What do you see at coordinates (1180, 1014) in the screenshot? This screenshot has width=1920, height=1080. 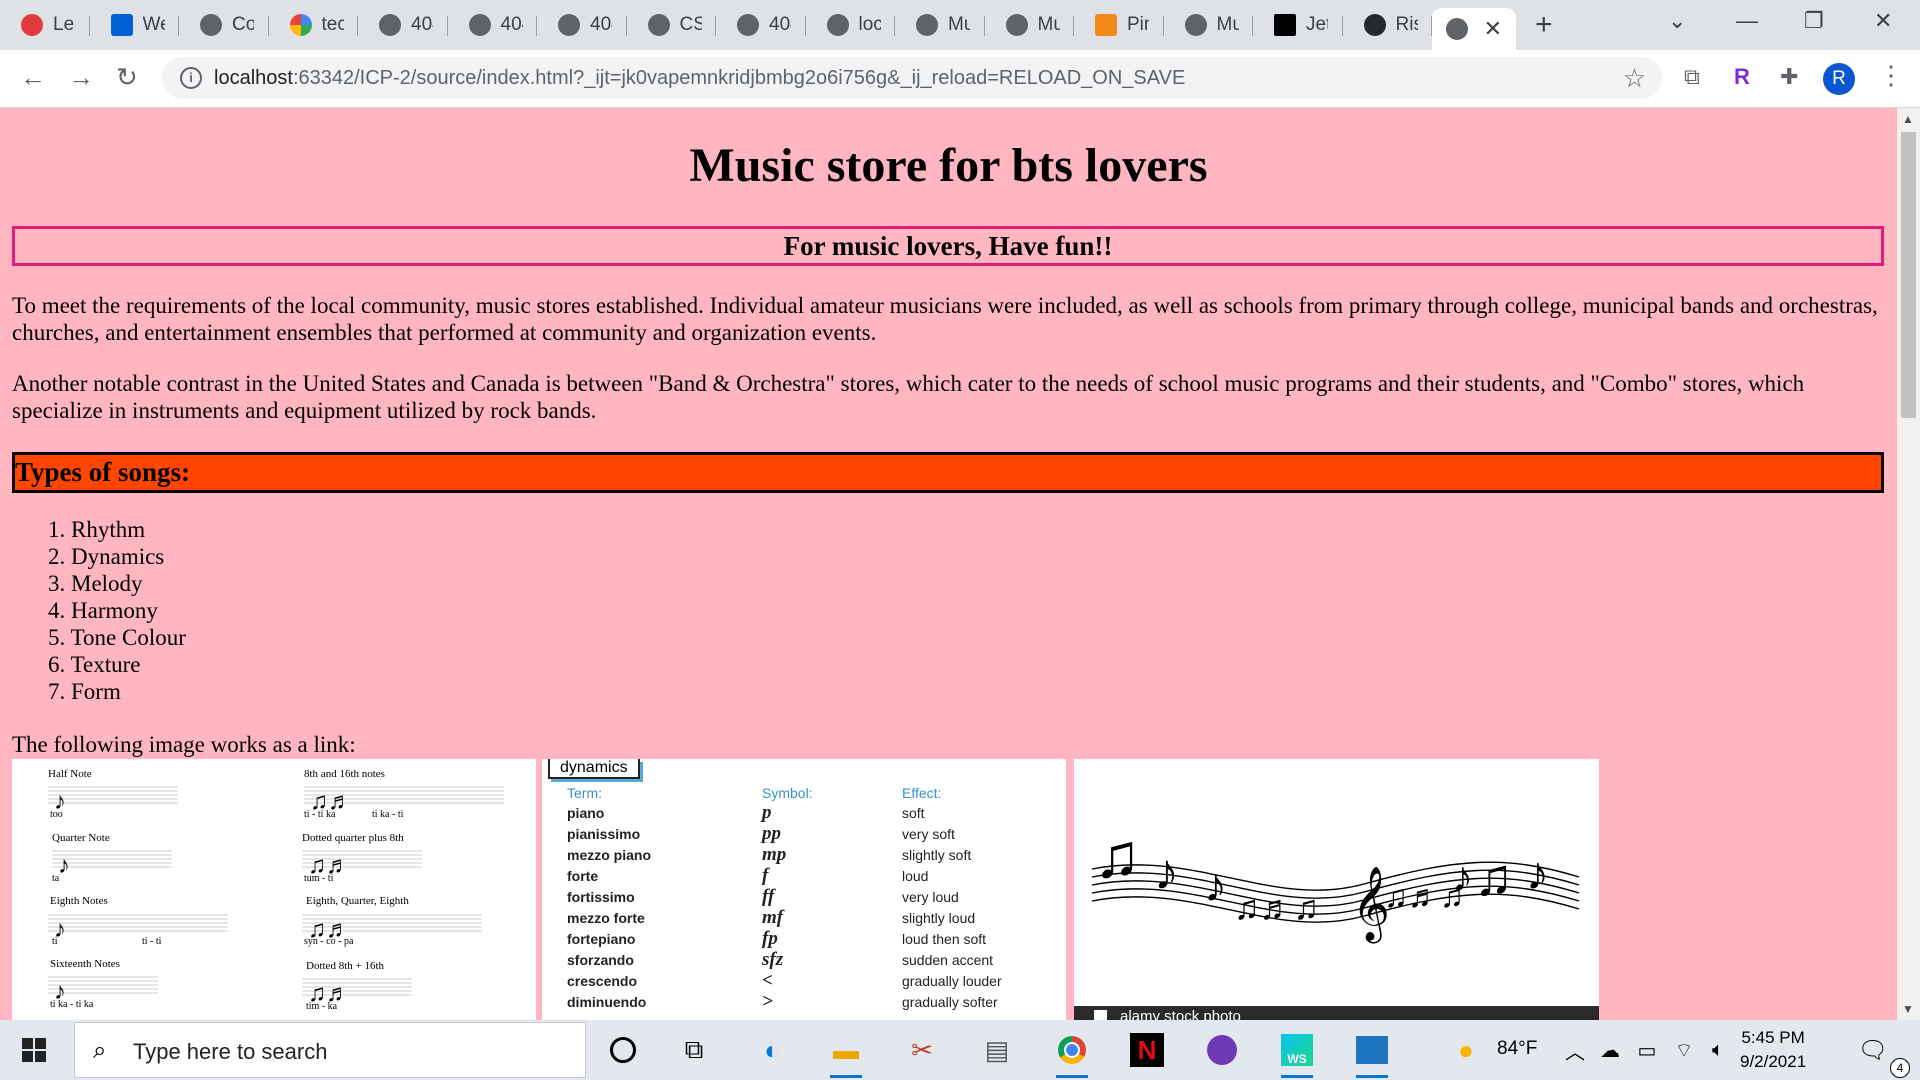 I see `watermark-text: alamy stock photo` at bounding box center [1180, 1014].